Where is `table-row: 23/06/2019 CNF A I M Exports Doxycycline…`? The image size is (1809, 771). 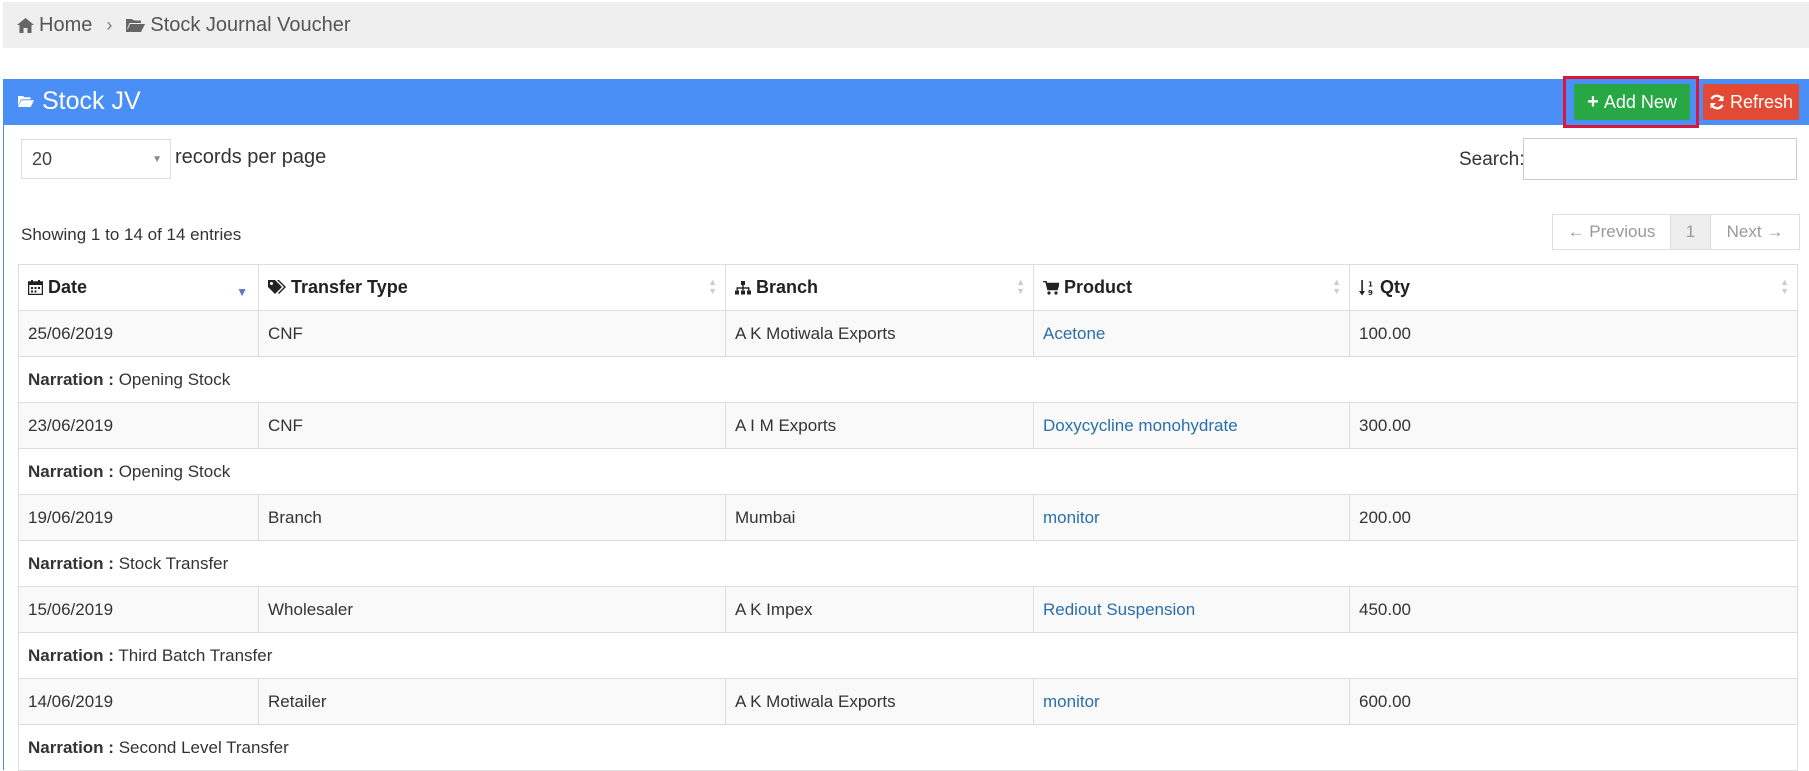
table-row: 23/06/2019 CNF A I M Exports Doxycycline… is located at coordinates (908, 425).